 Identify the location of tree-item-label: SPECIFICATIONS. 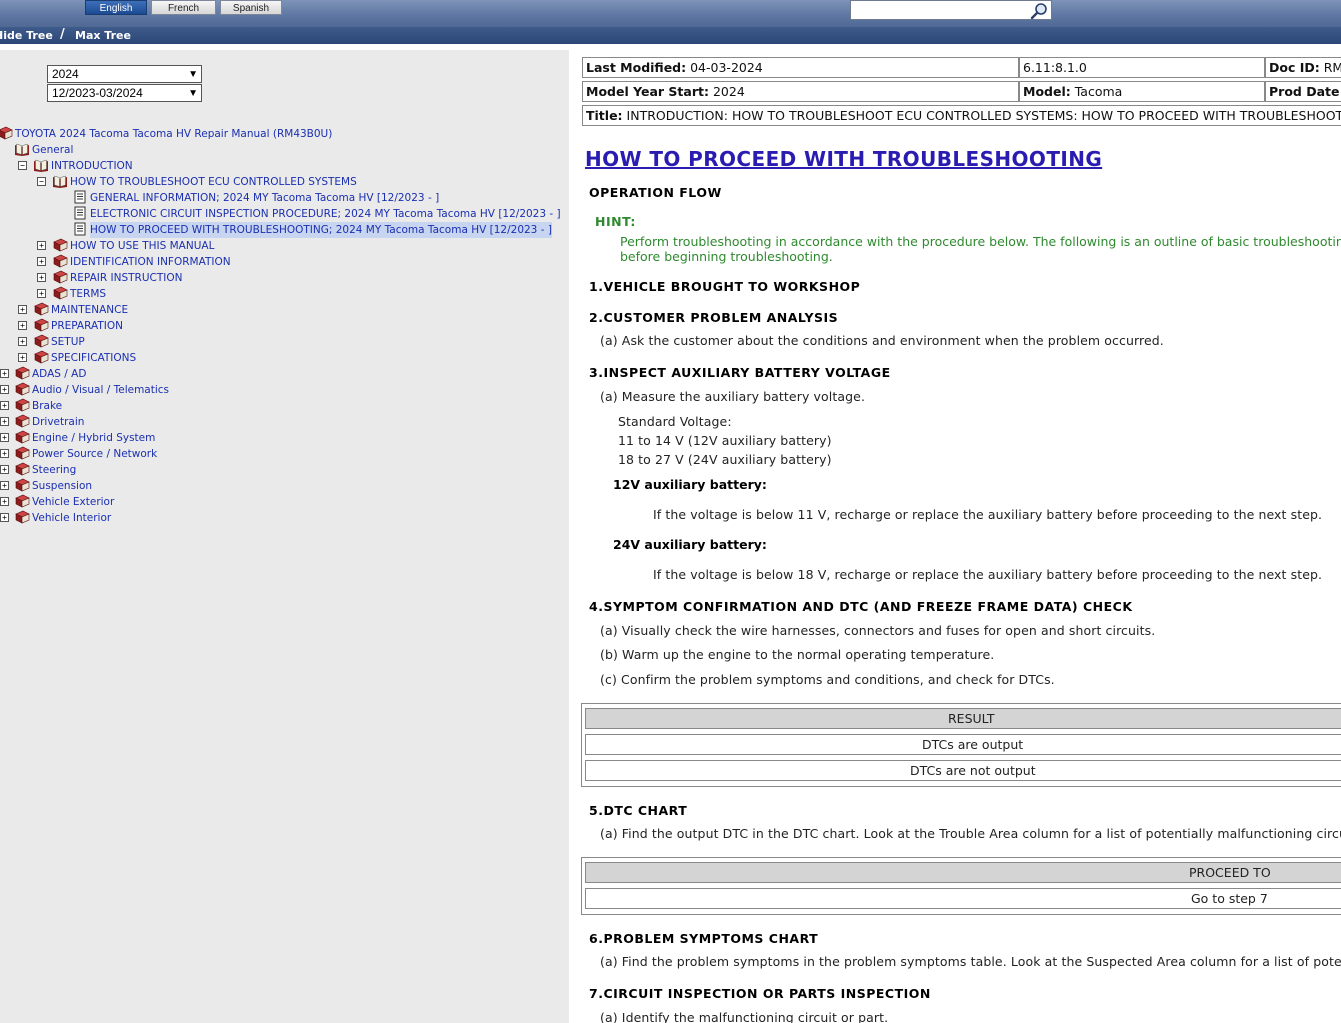
(93, 358).